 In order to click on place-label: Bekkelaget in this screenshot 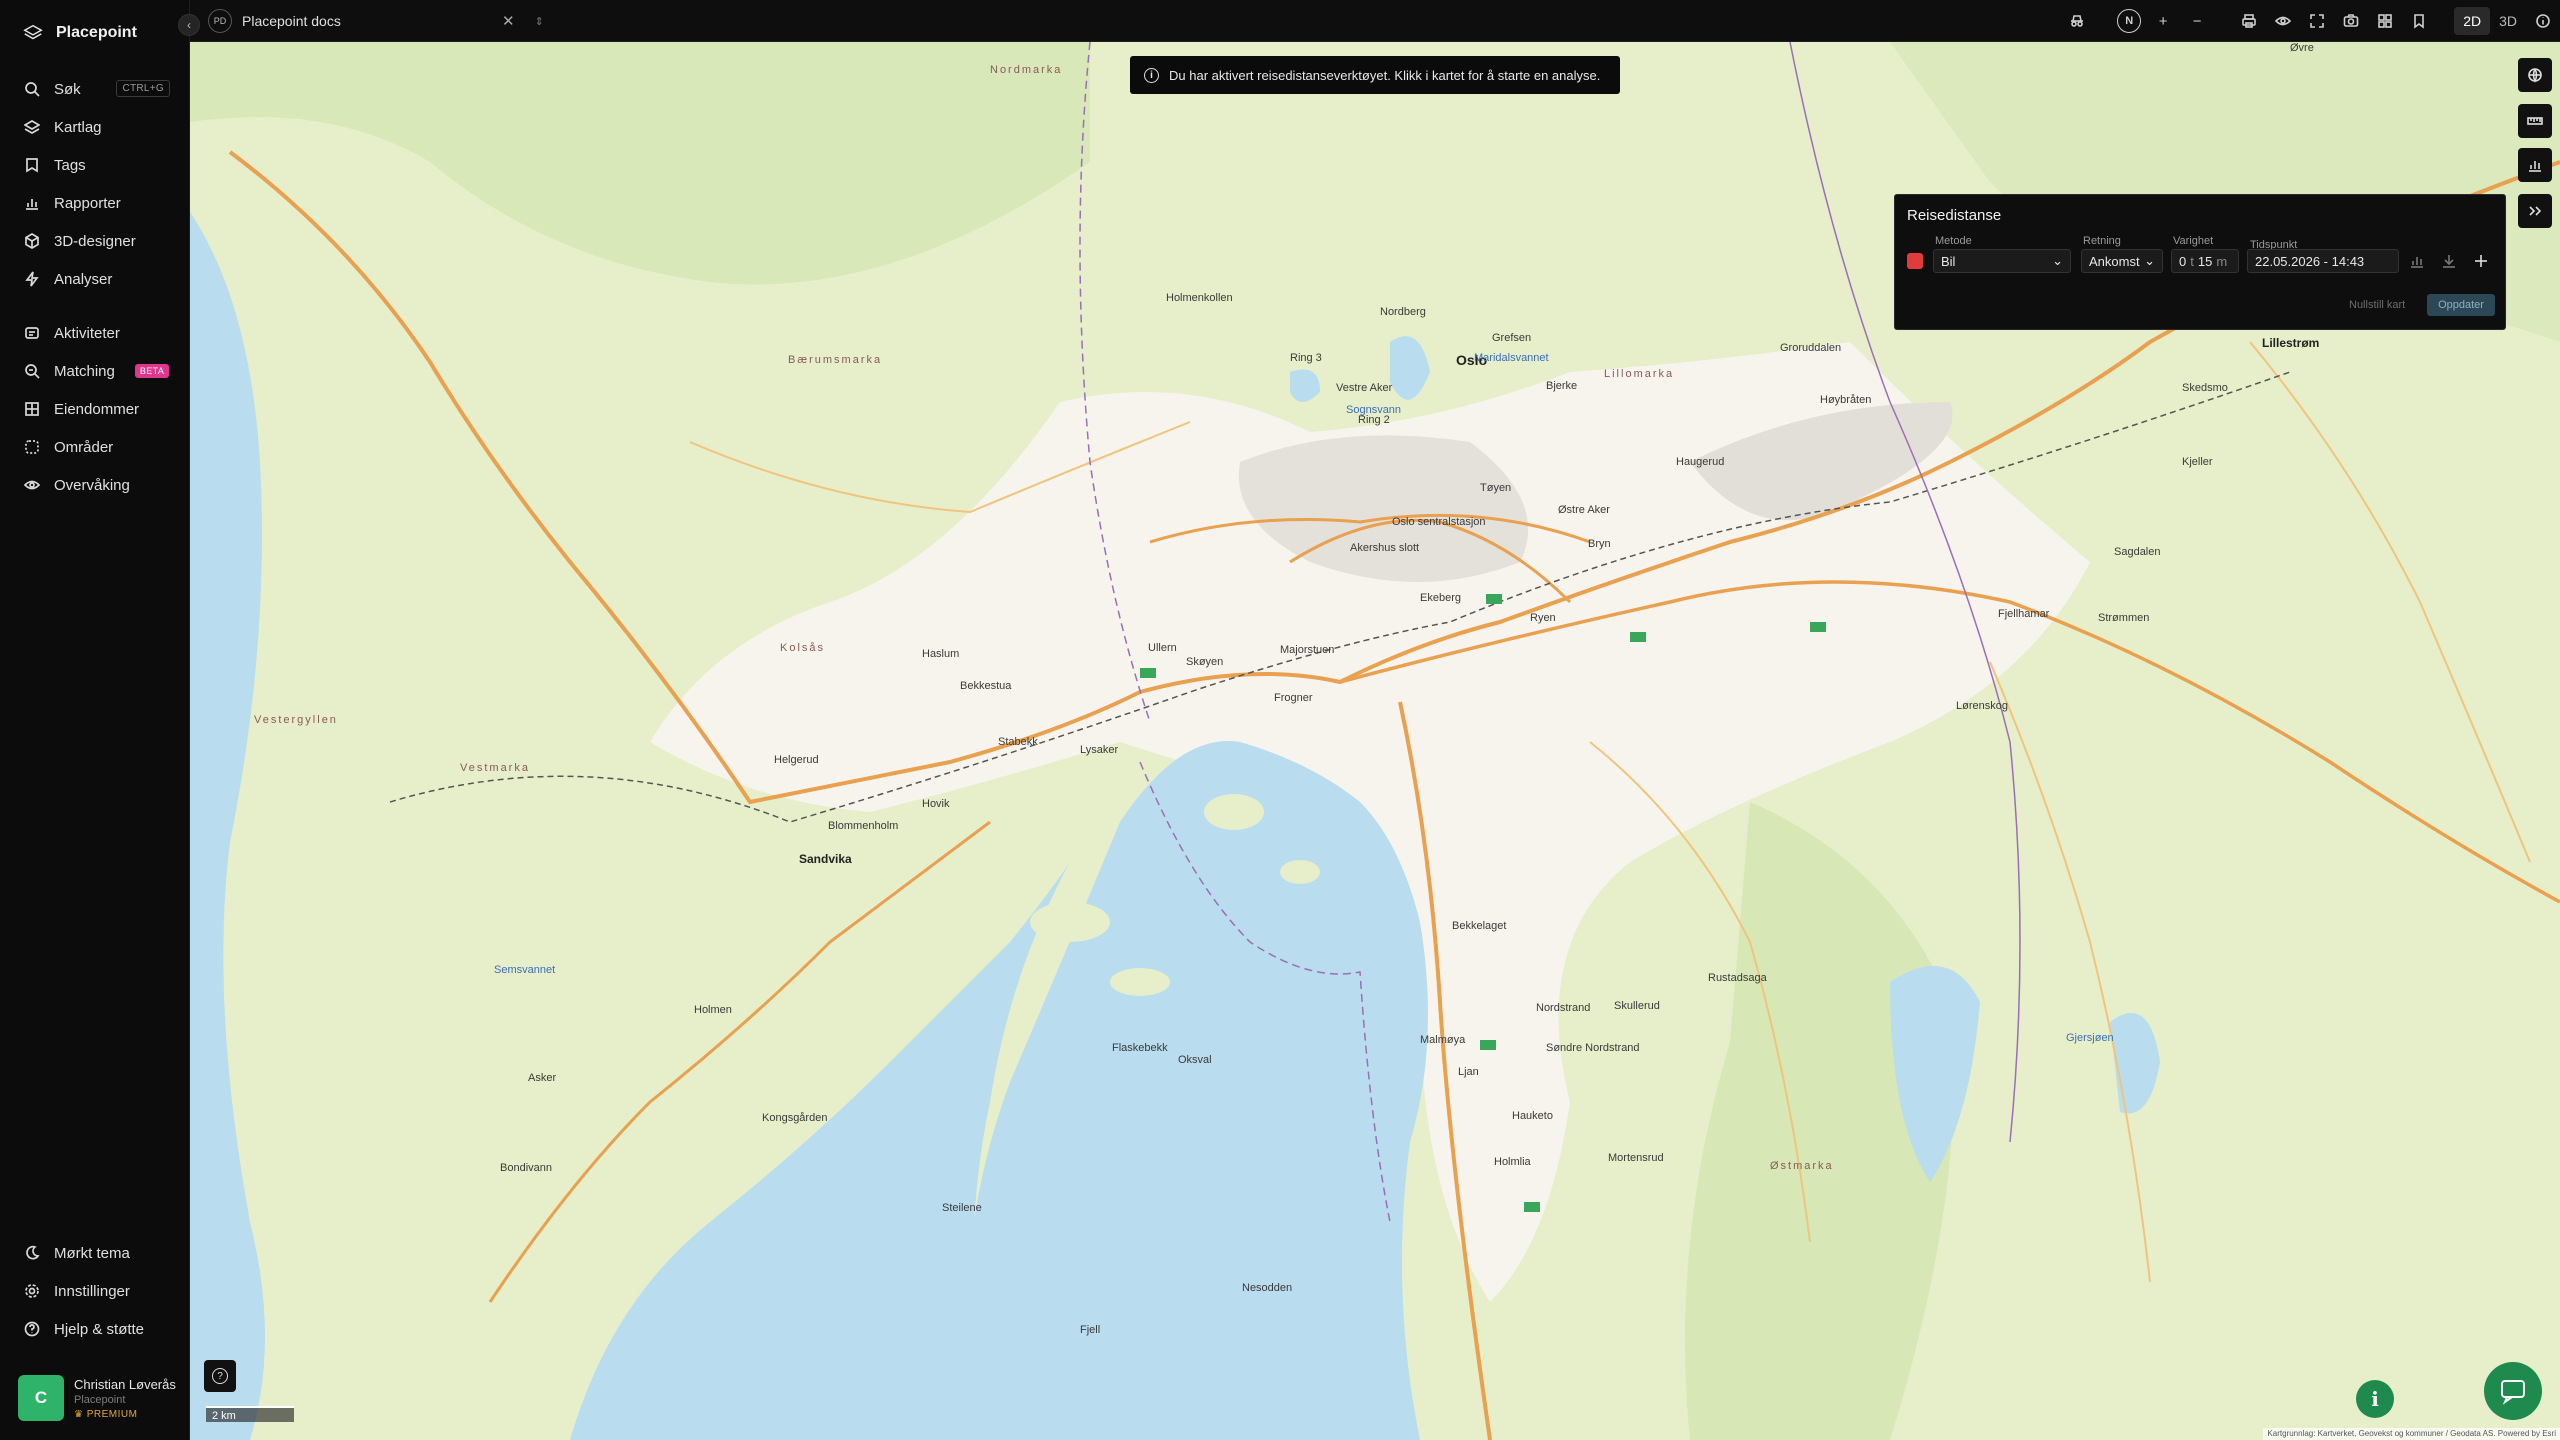, I will do `click(1479, 926)`.